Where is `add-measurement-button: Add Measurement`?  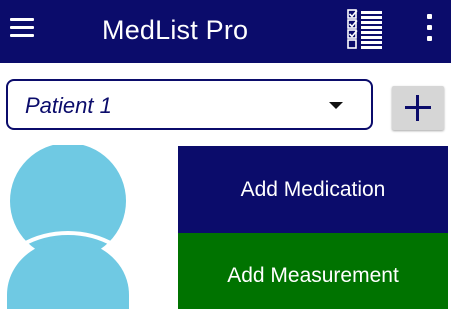 add-measurement-button: Add Measurement is located at coordinates (313, 271).